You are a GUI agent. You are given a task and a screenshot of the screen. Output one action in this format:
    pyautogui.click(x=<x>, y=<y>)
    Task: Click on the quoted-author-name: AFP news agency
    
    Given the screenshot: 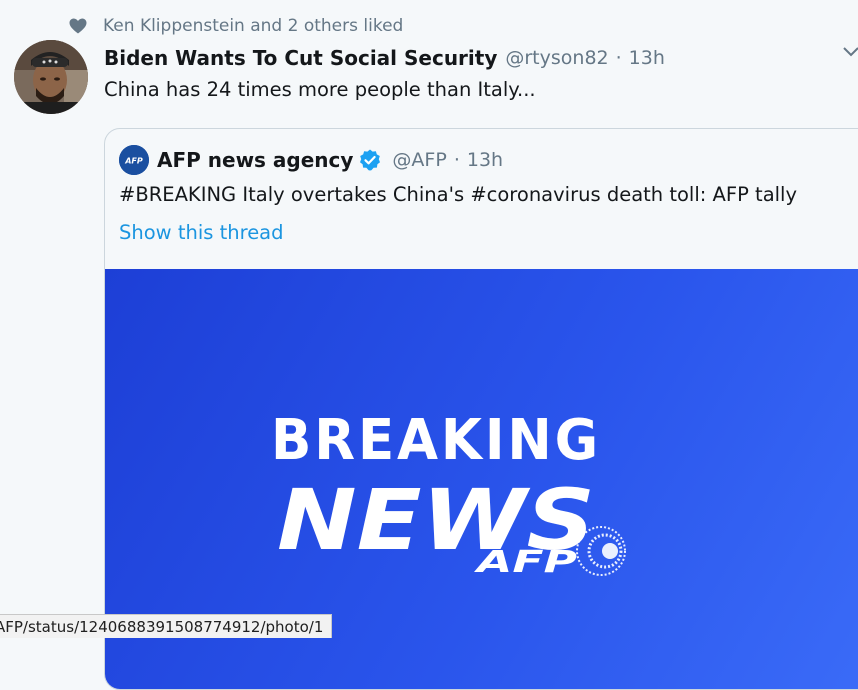 What is the action you would take?
    pyautogui.click(x=255, y=160)
    